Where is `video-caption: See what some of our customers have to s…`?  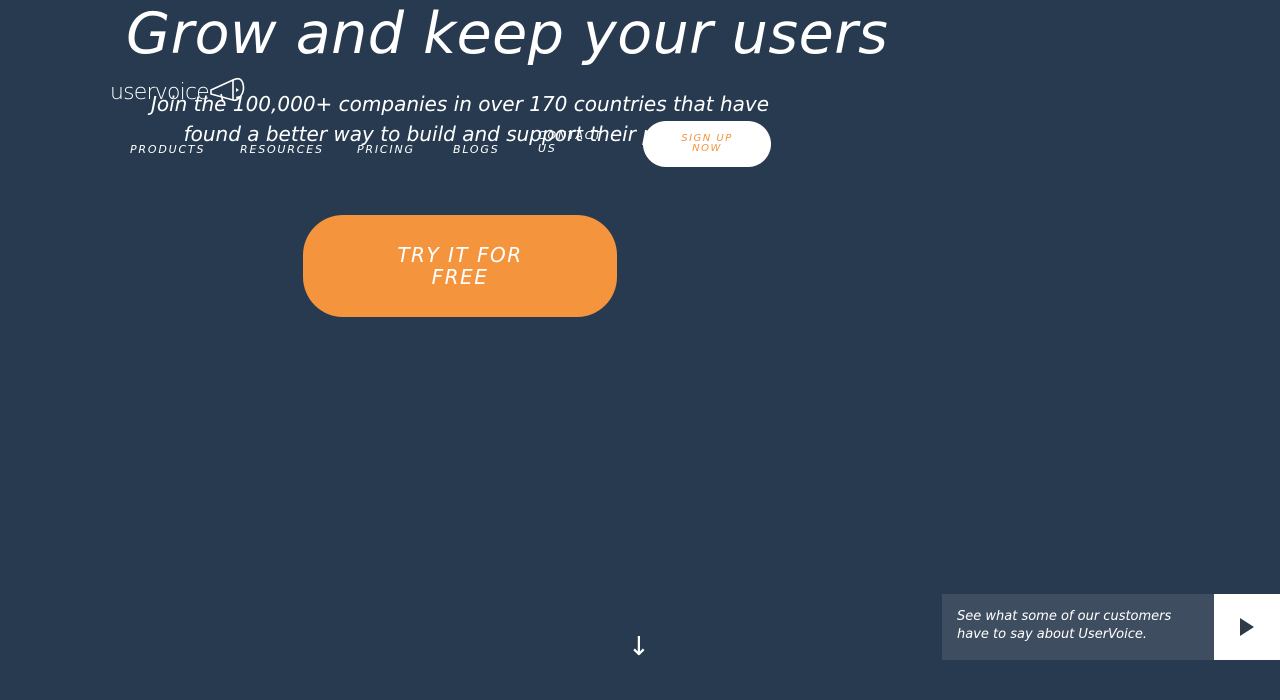 video-caption: See what some of our customers have to s… is located at coordinates (1078, 627).